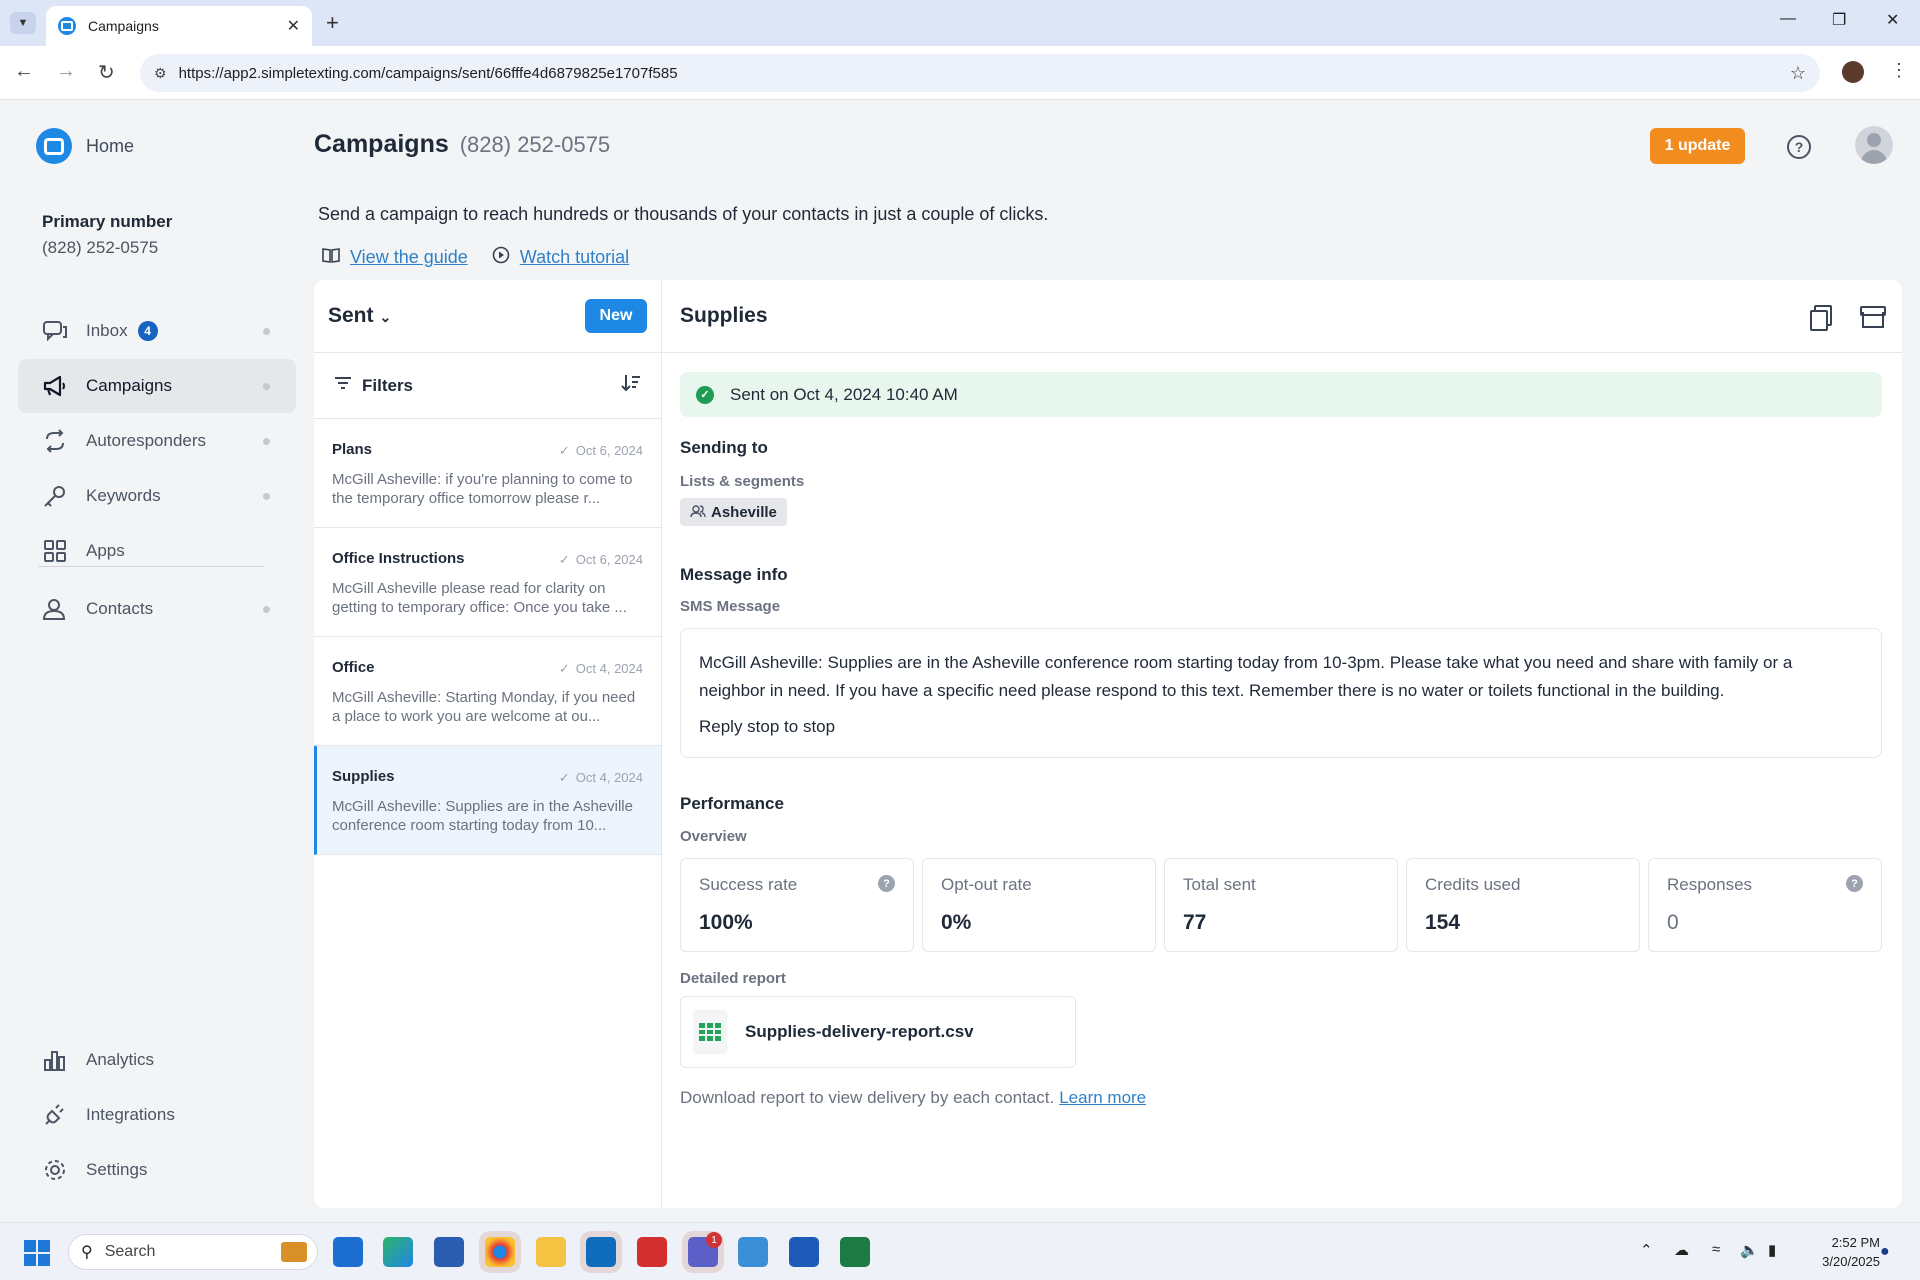  What do you see at coordinates (844, 394) in the screenshot?
I see `sent-status-text: Sent on Oct 4, 2024 10:40 AM` at bounding box center [844, 394].